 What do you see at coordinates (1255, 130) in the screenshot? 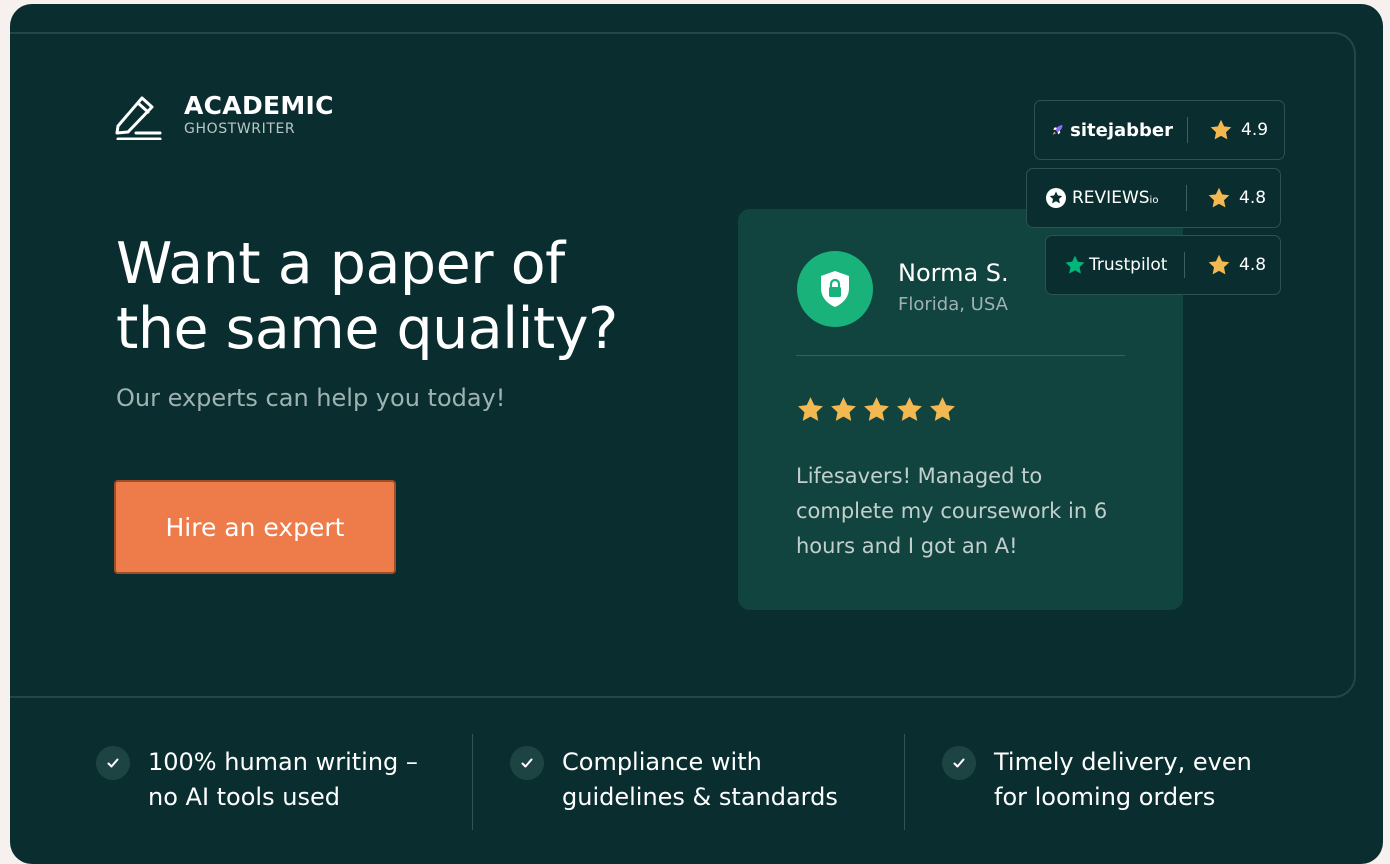
I see `sitejabber-score-value: 4.9` at bounding box center [1255, 130].